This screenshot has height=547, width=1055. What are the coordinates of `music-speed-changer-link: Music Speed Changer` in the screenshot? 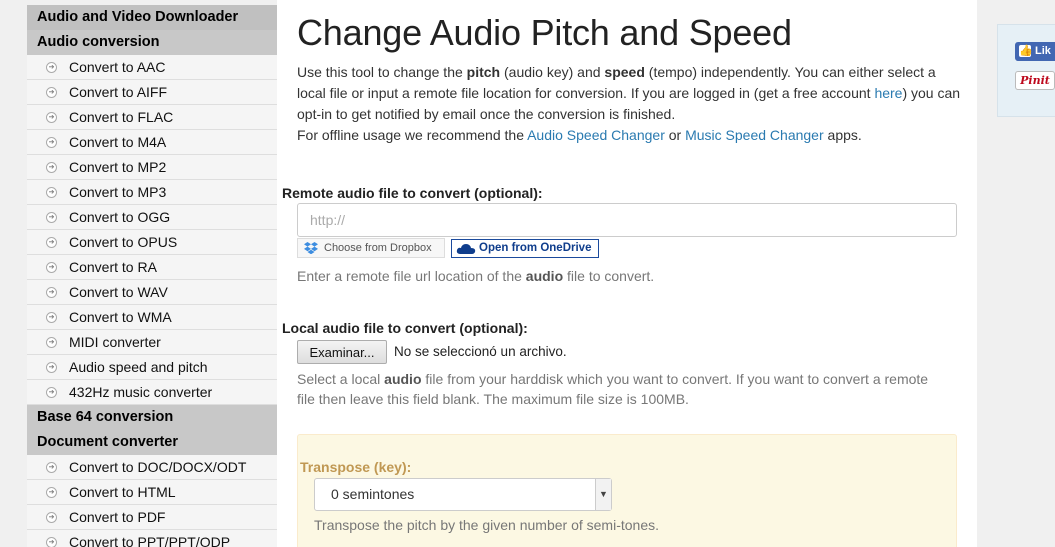 It's located at (754, 135).